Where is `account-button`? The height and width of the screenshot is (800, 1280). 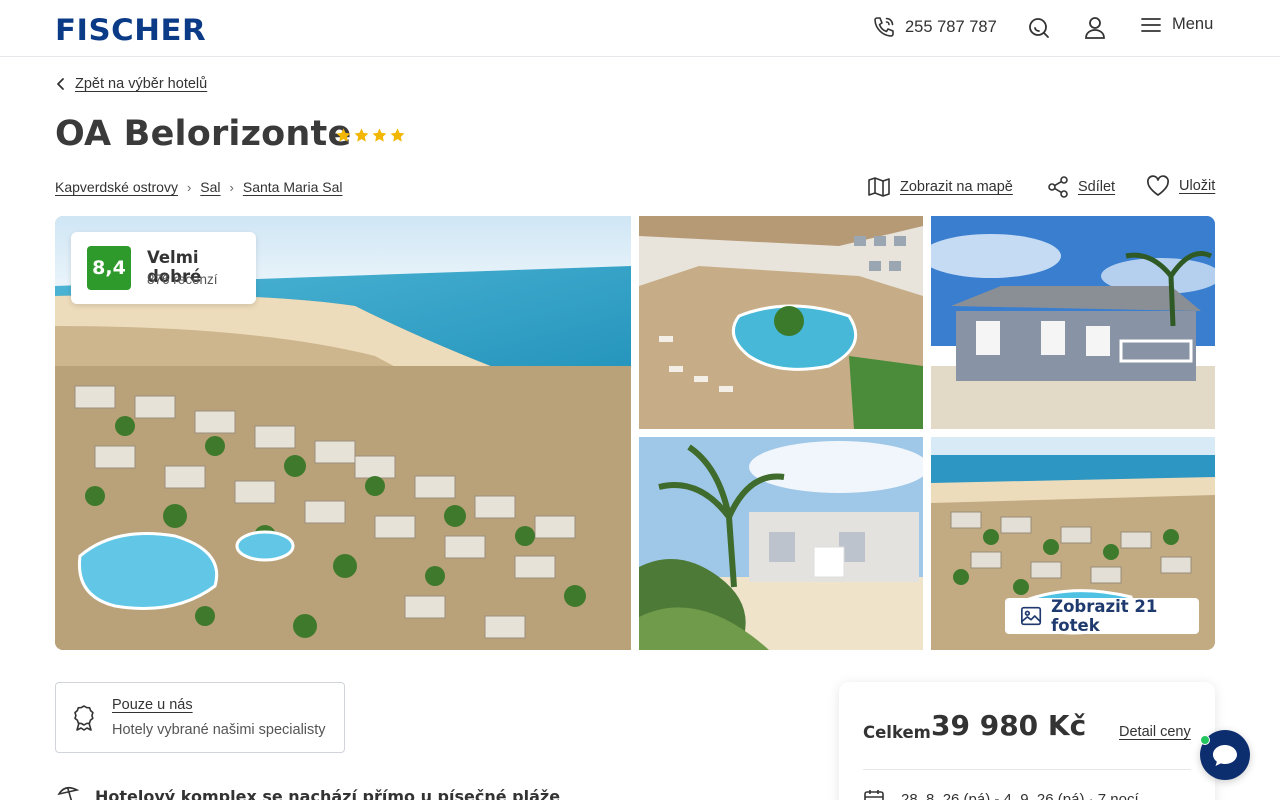
account-button is located at coordinates (1096, 28).